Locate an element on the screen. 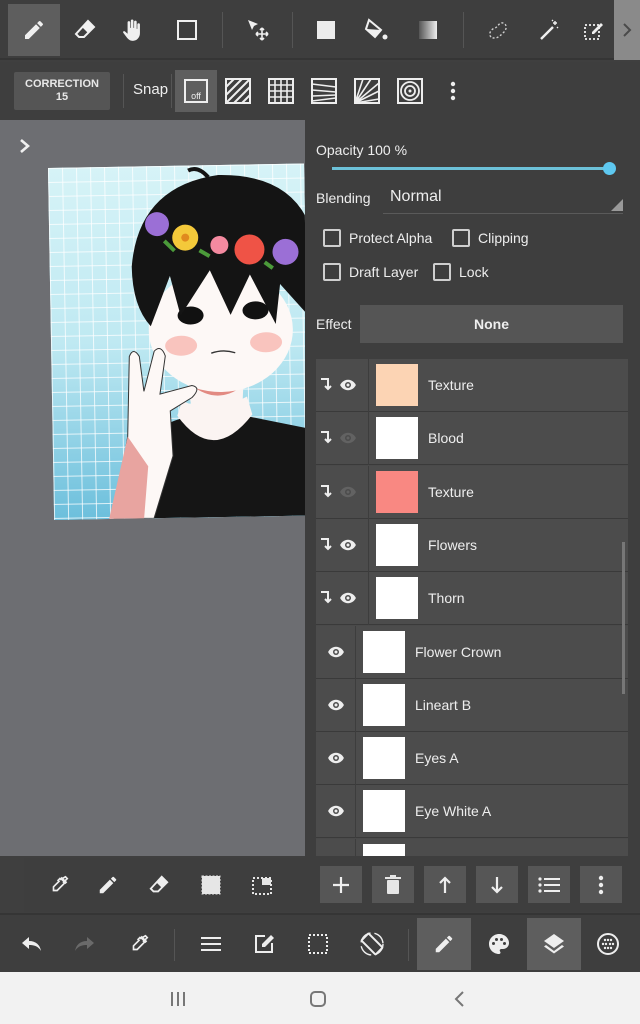  rectangle-select-button is located at coordinates (187, 30).